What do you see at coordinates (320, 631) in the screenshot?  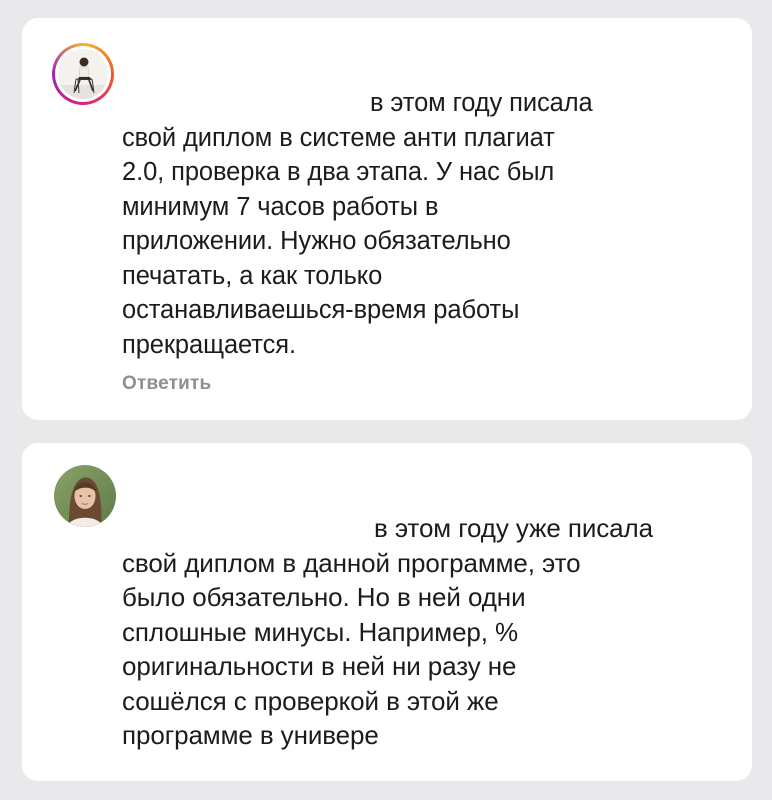 I see `comment-line: сплошные минусы. Например, %` at bounding box center [320, 631].